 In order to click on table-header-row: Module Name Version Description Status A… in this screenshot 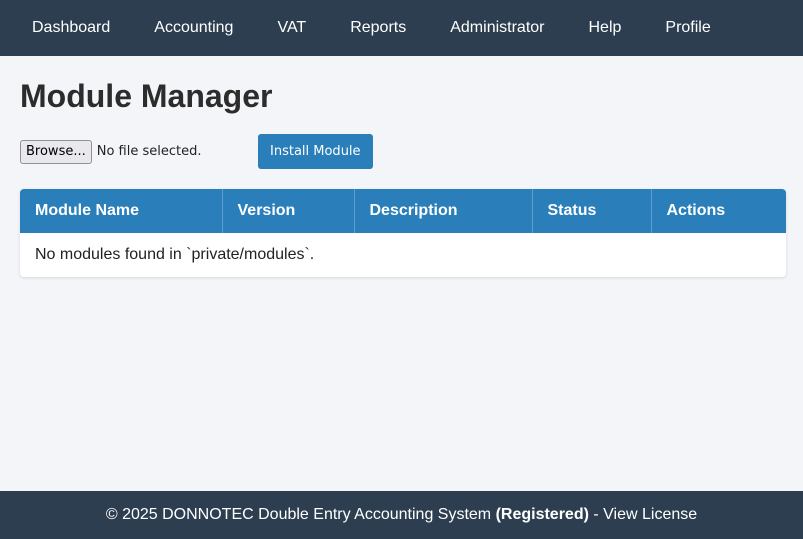, I will do `click(403, 211)`.